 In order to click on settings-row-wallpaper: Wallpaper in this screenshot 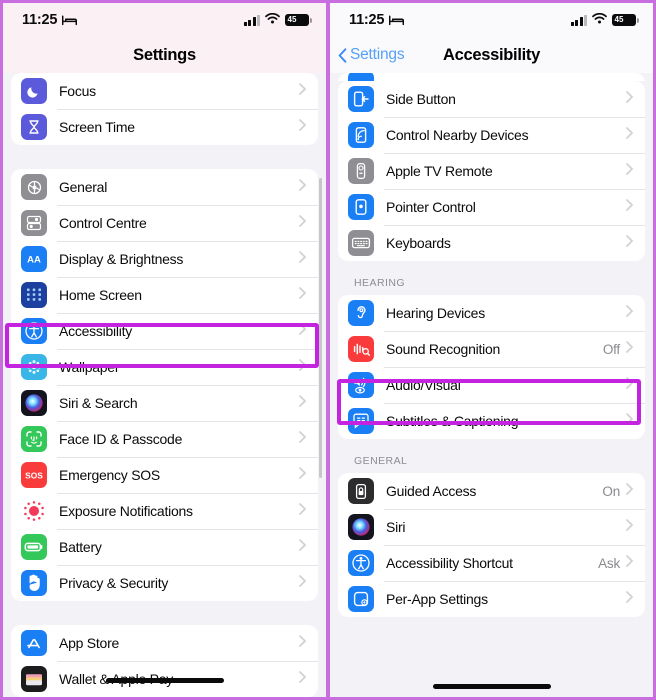, I will do `click(164, 367)`.